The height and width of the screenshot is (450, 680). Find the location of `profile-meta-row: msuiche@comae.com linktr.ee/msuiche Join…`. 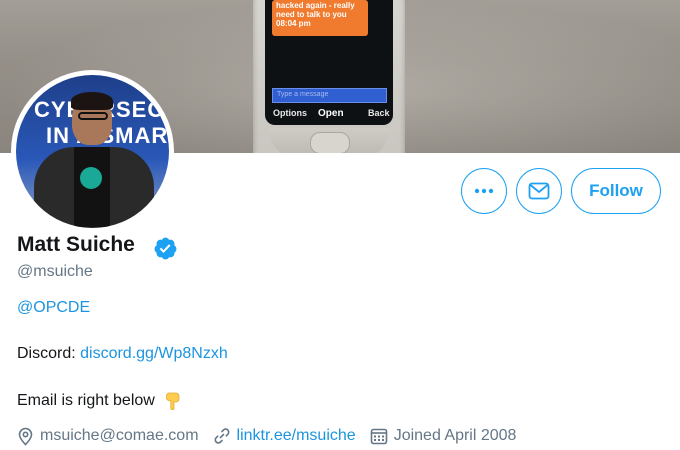

profile-meta-row: msuiche@comae.com linktr.ee/msuiche Join… is located at coordinates (273, 436).